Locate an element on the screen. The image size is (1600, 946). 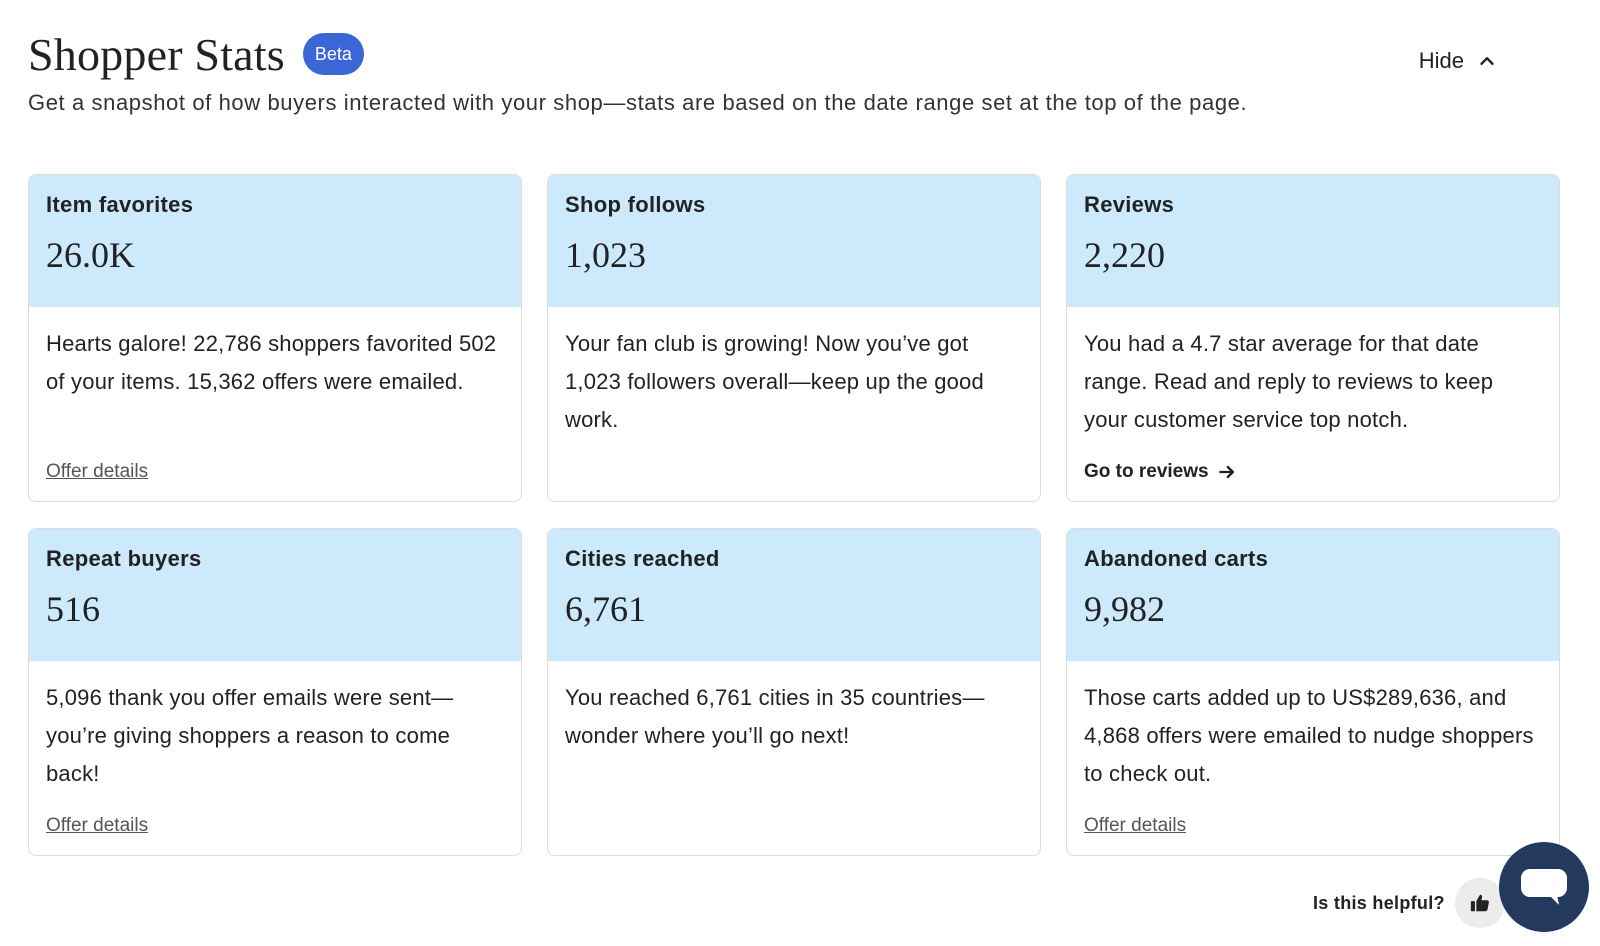
feedback-prompt: Is this helpful? is located at coordinates (1409, 903).